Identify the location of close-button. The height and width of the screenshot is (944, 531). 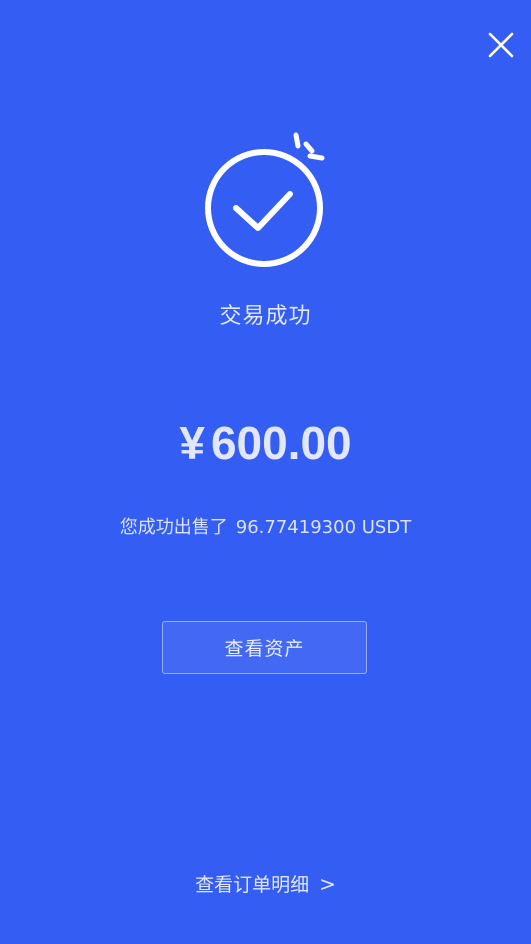
(501, 45).